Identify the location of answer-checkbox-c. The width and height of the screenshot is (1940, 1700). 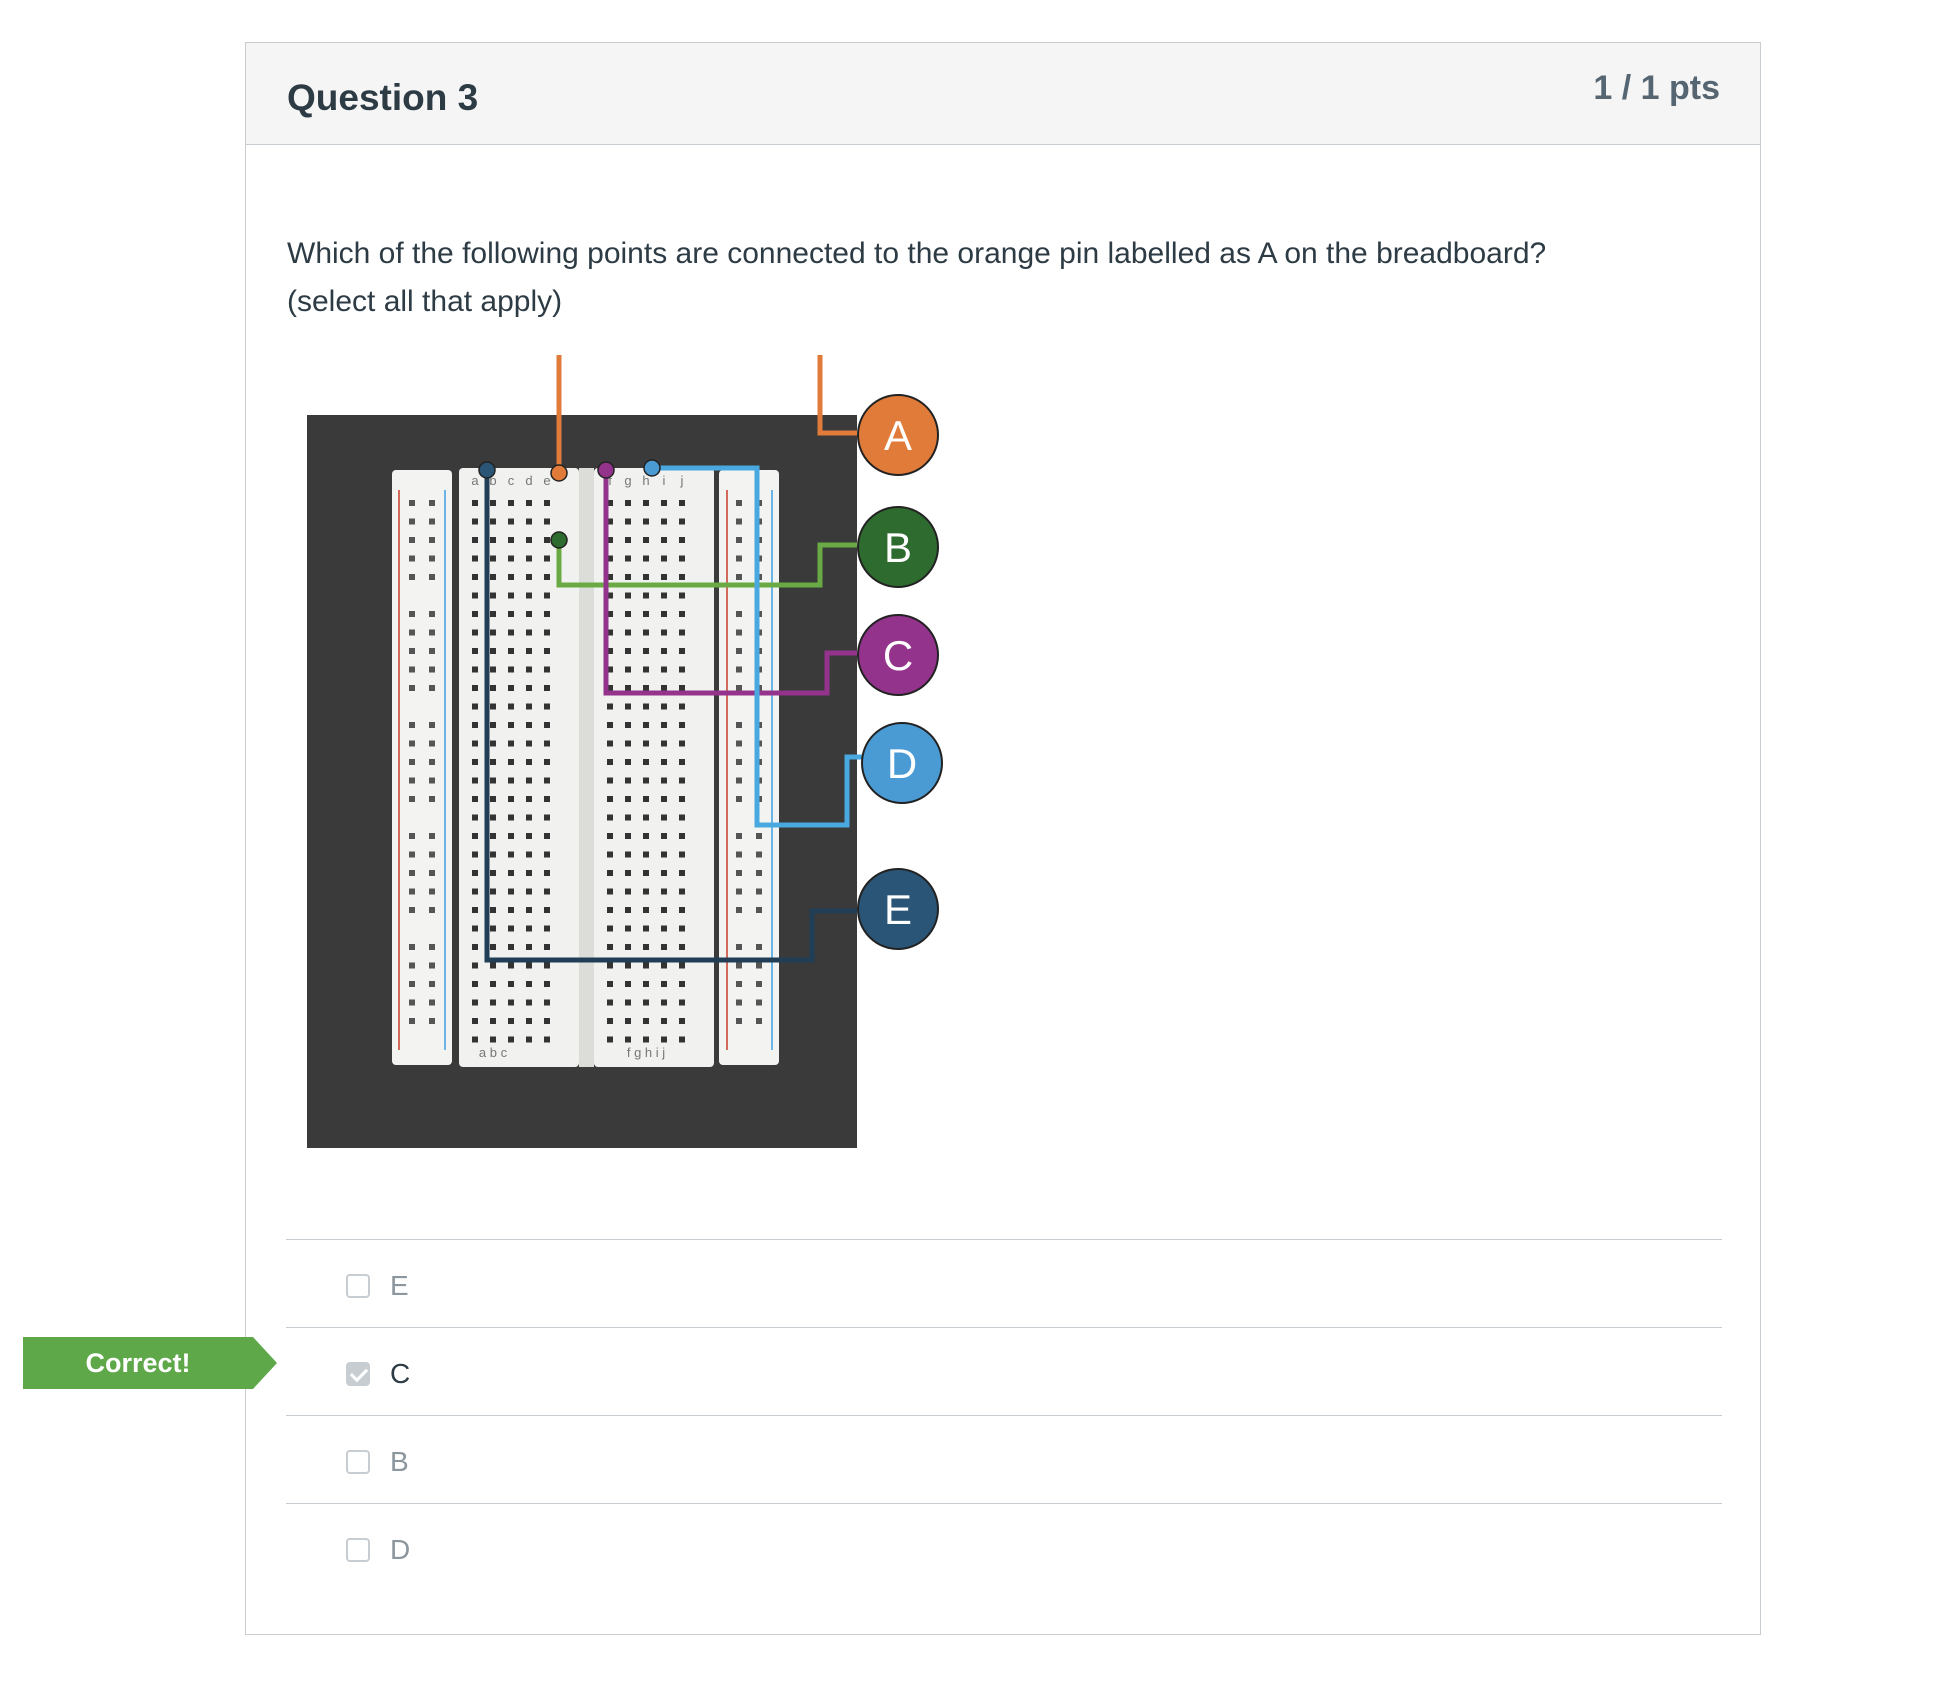
(358, 1374).